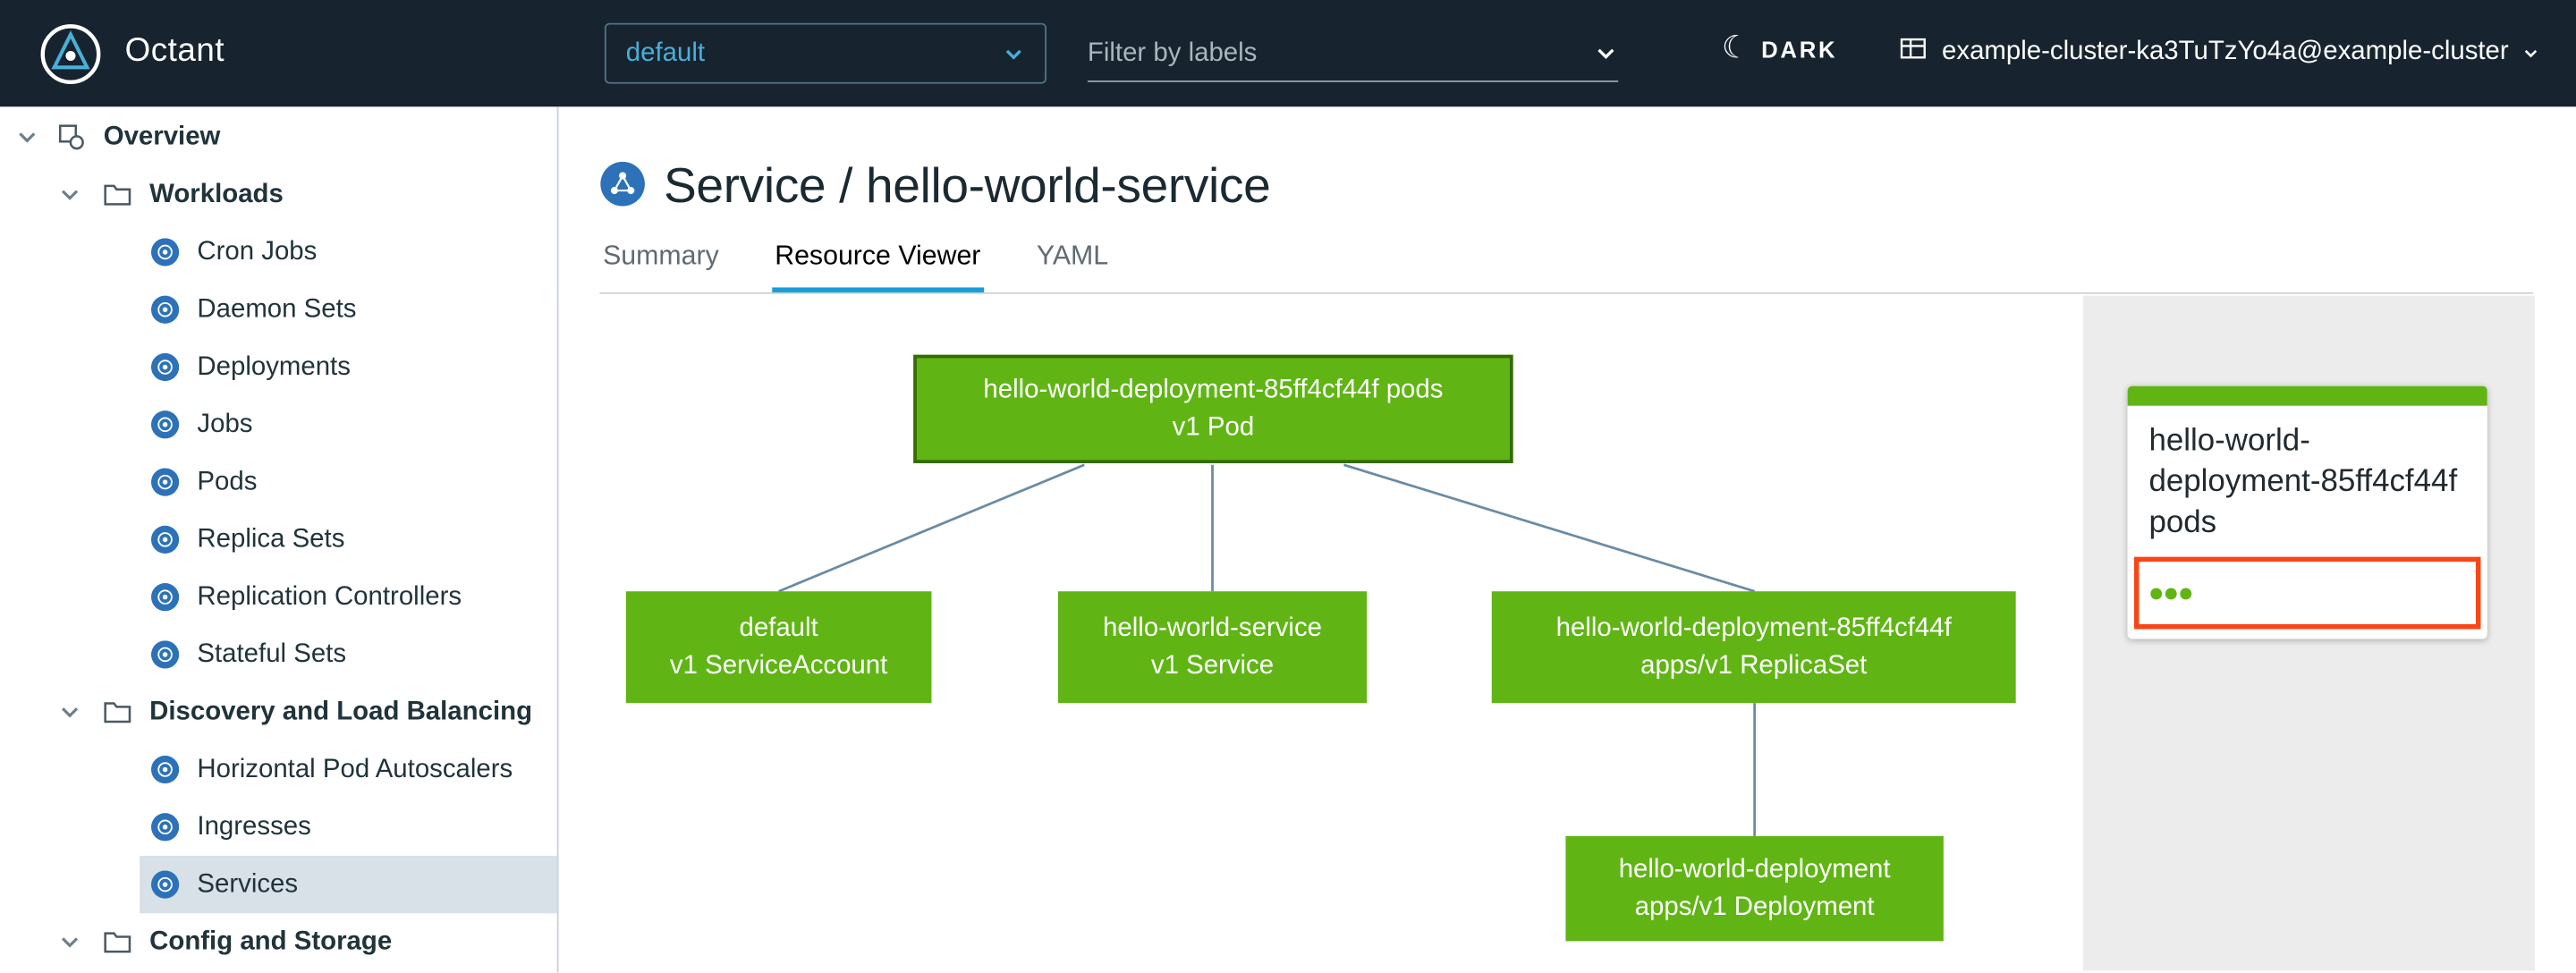 The width and height of the screenshot is (2576, 973). I want to click on sidebar-item-label: Replication Controllers, so click(329, 596).